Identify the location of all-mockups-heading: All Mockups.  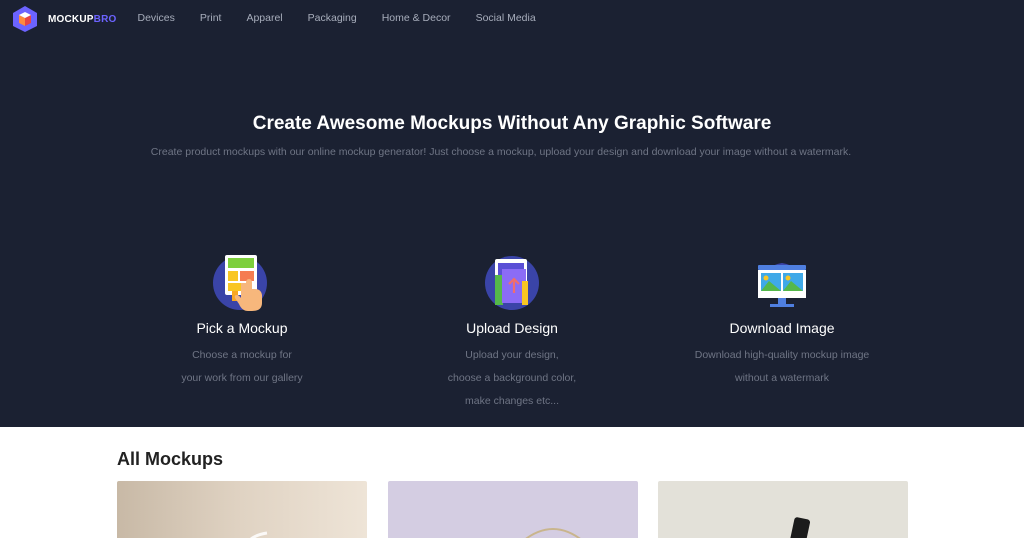
(170, 459).